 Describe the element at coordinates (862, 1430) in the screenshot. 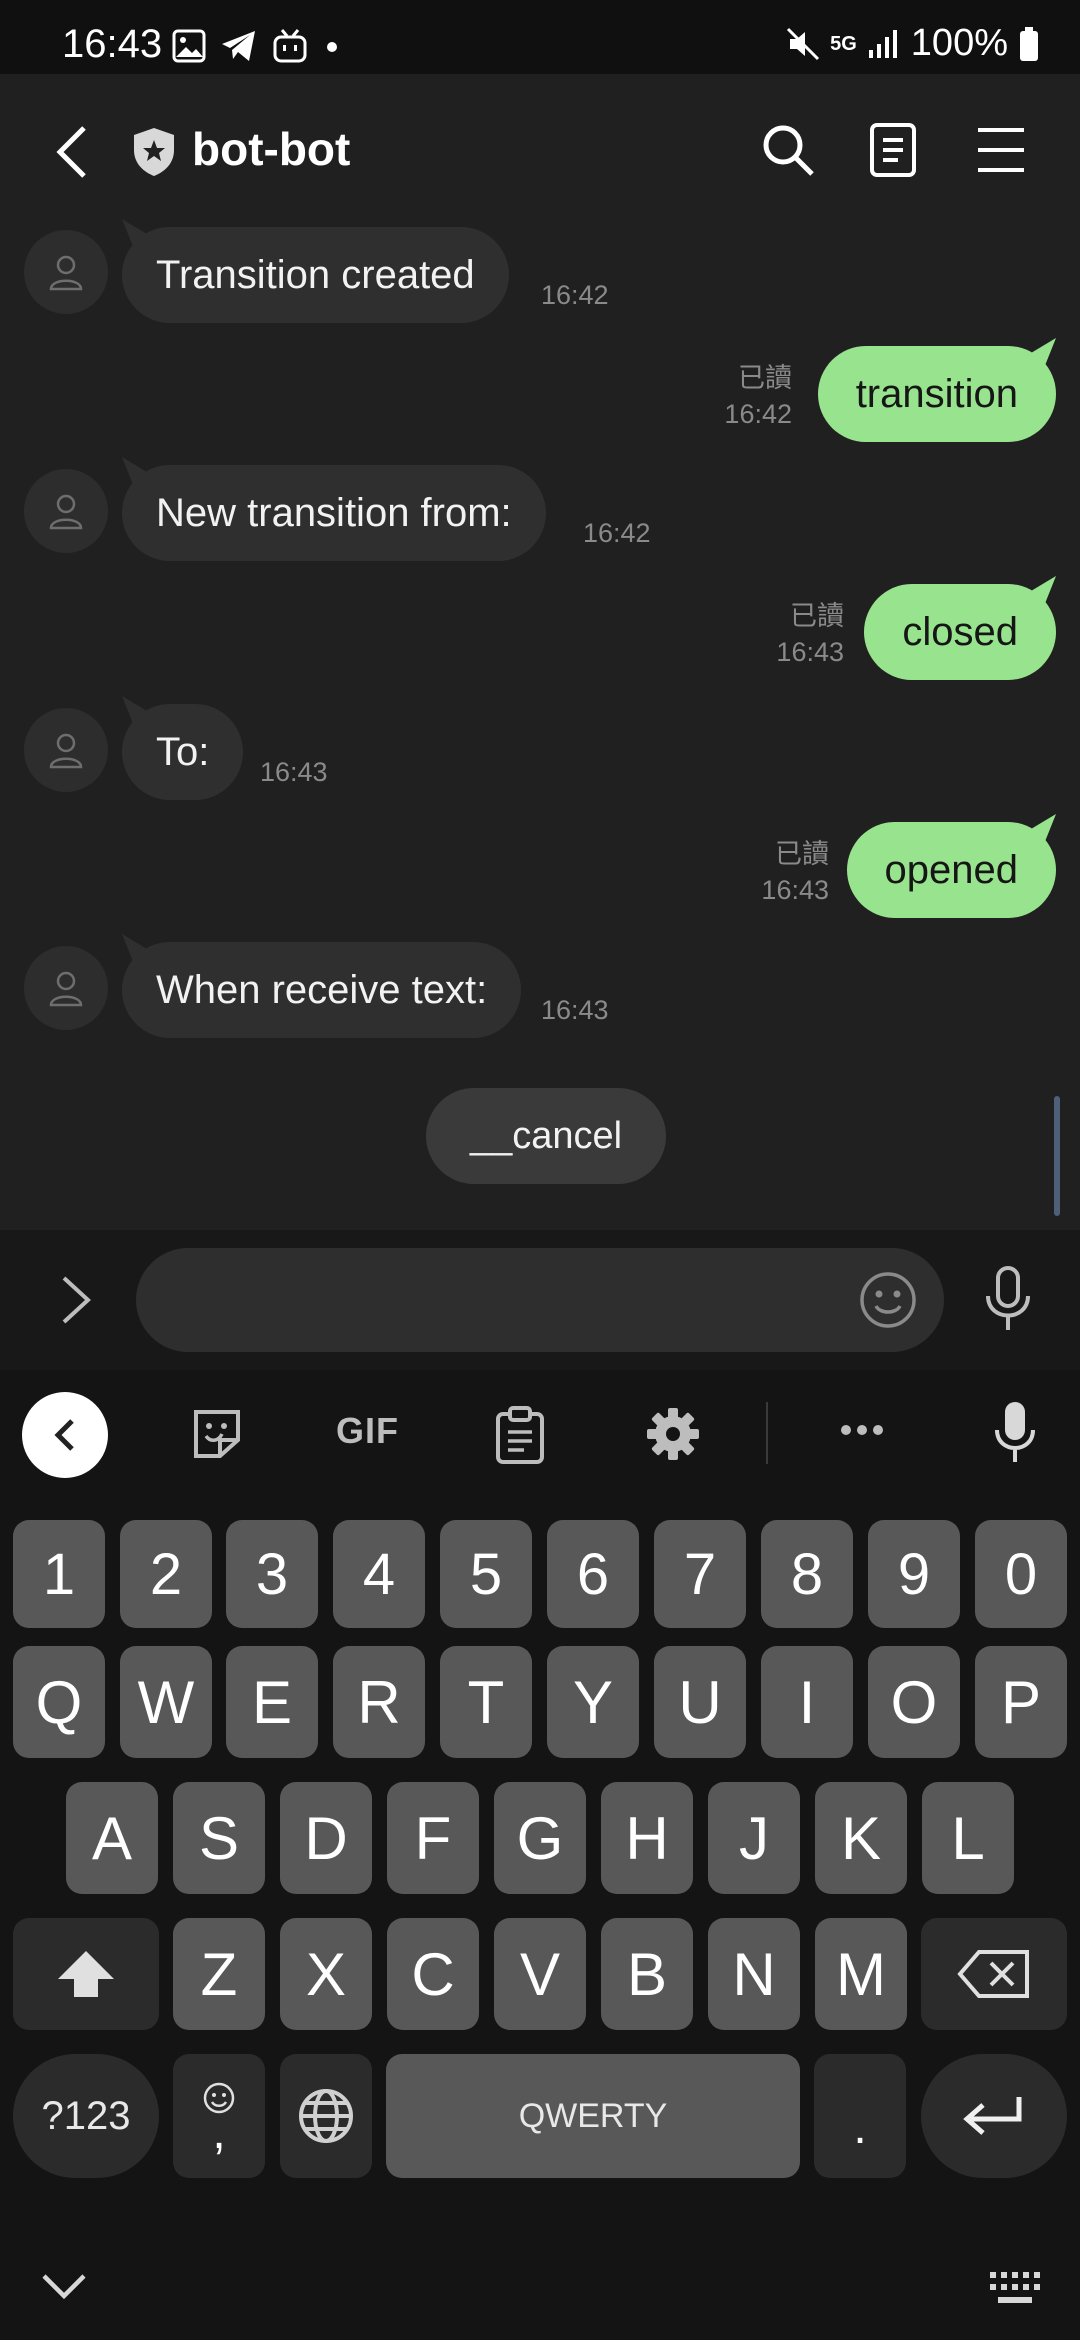

I see `more-icon` at that location.